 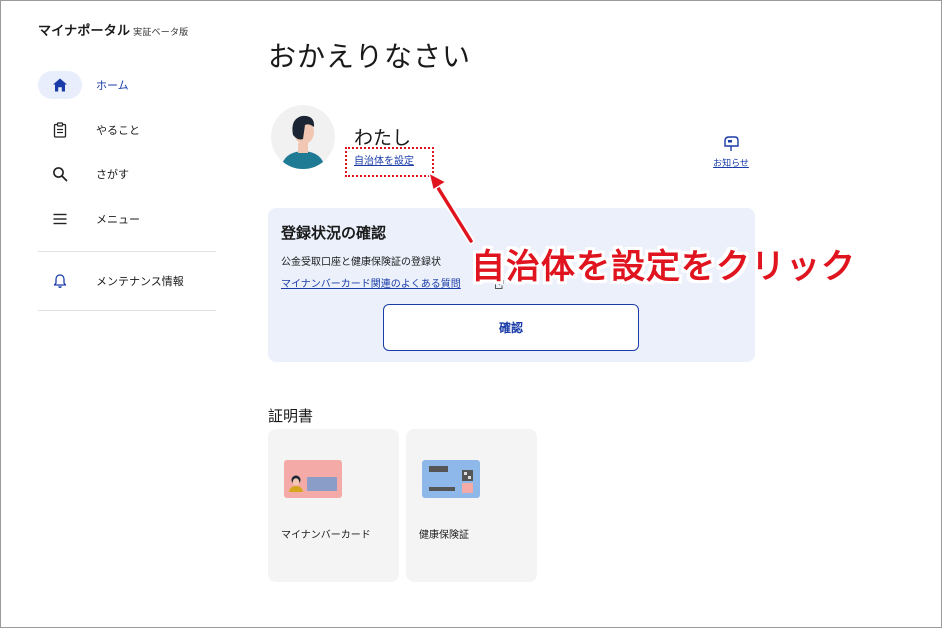 What do you see at coordinates (60, 174) in the screenshot?
I see `search-icon` at bounding box center [60, 174].